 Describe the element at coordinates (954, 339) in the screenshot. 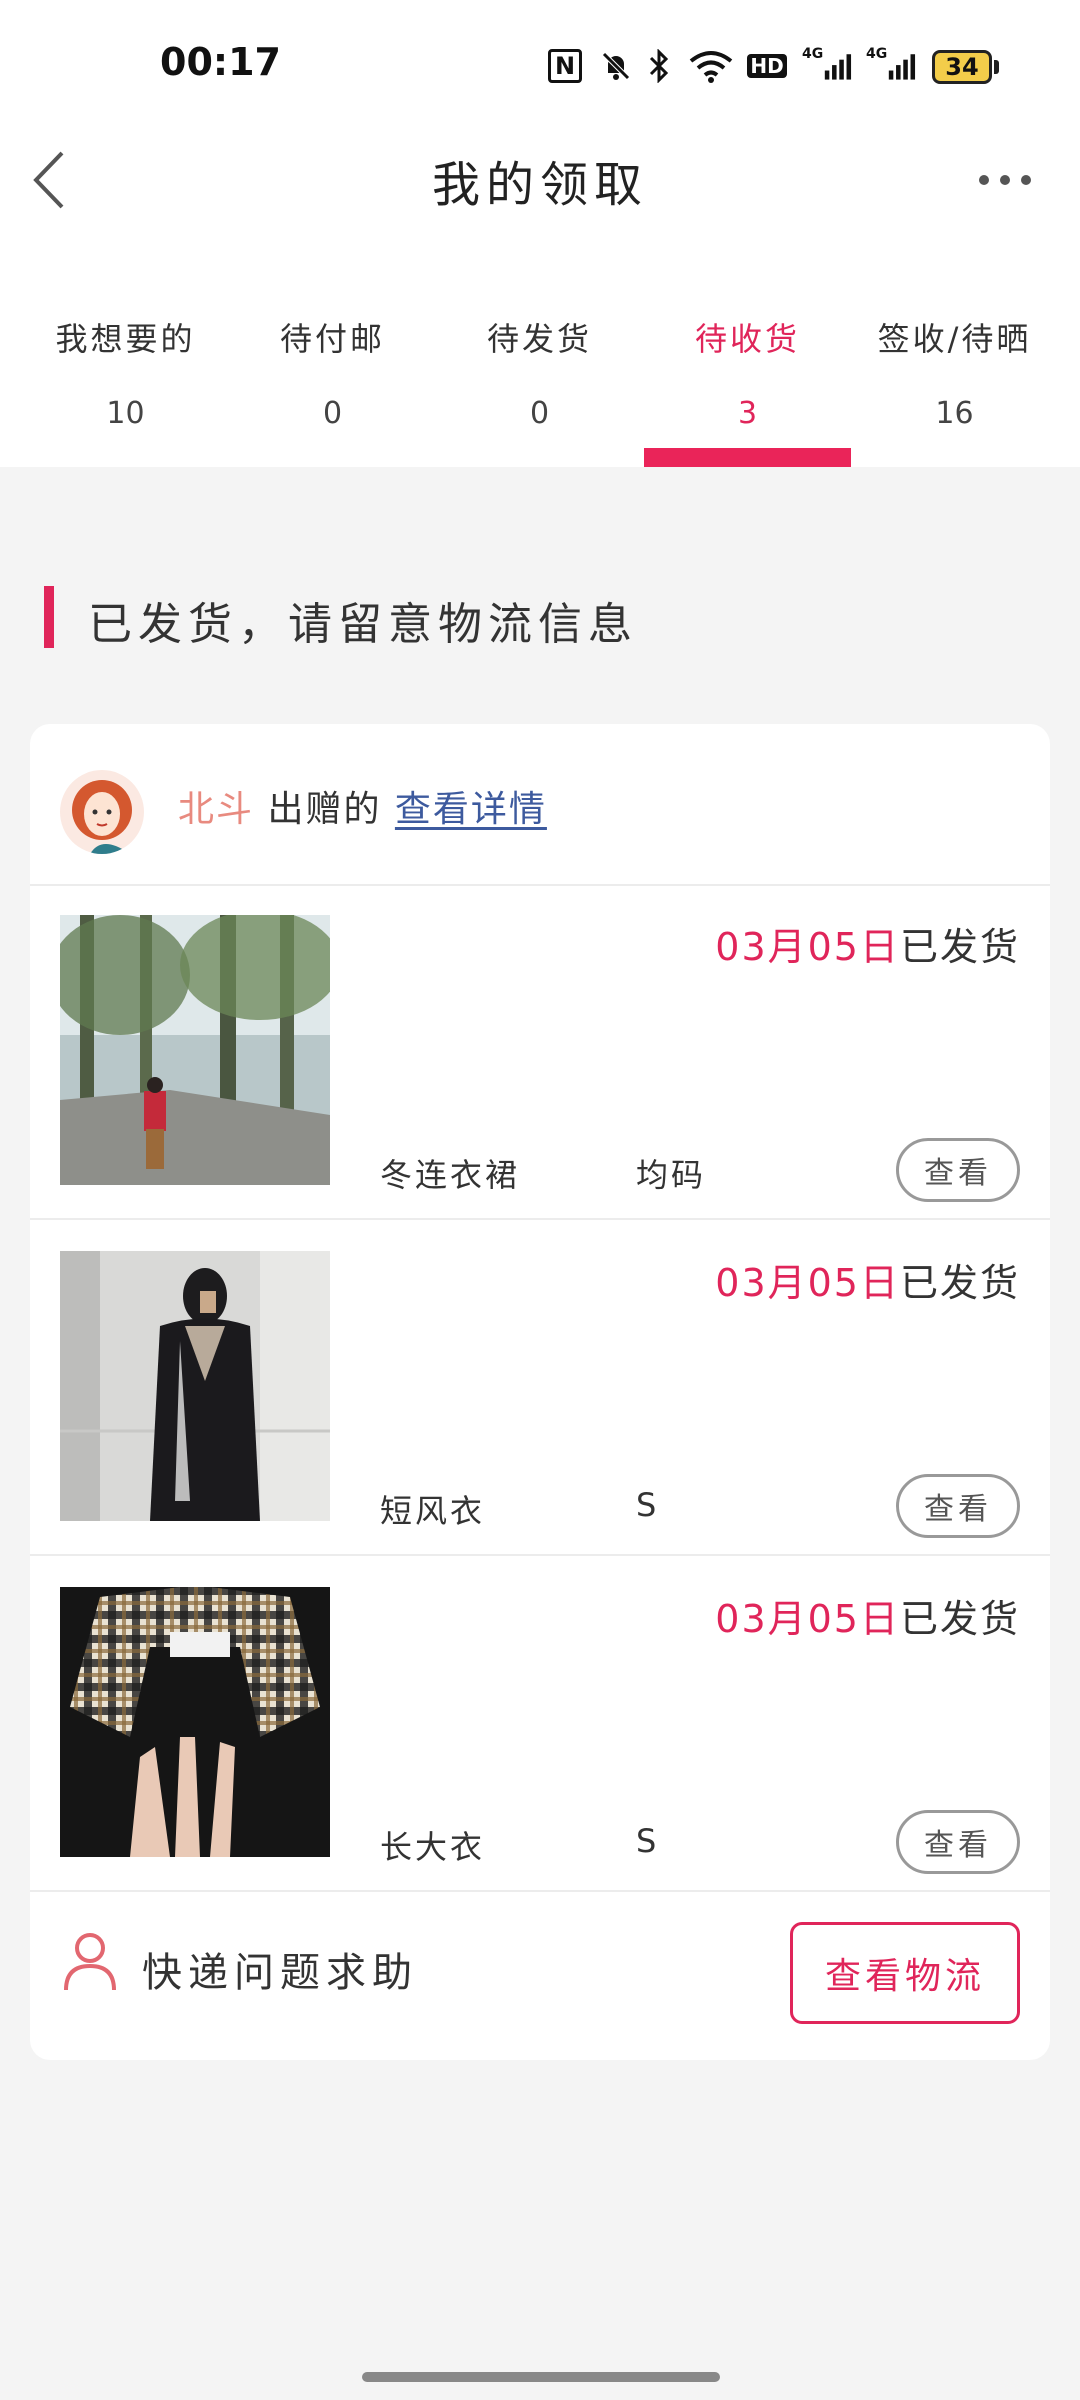

I see `tab-label: 签收/待晒` at that location.